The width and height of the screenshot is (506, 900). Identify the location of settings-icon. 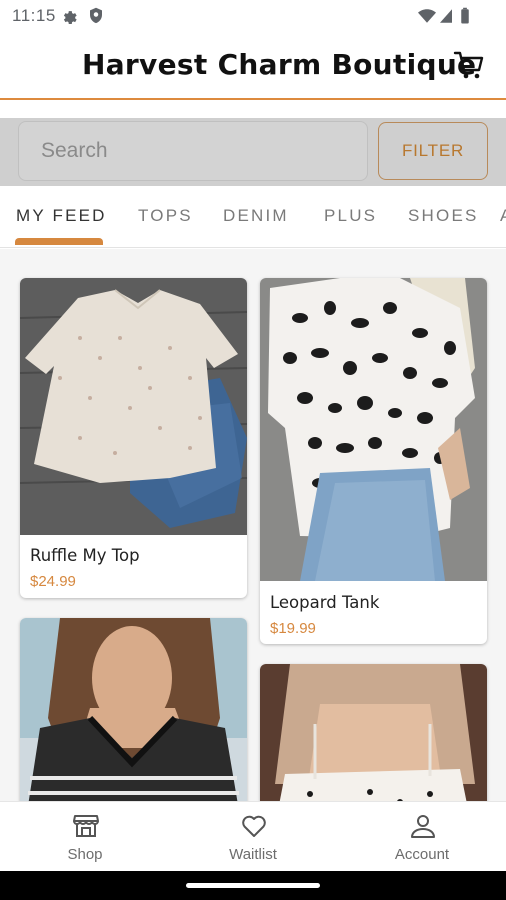
(70, 18).